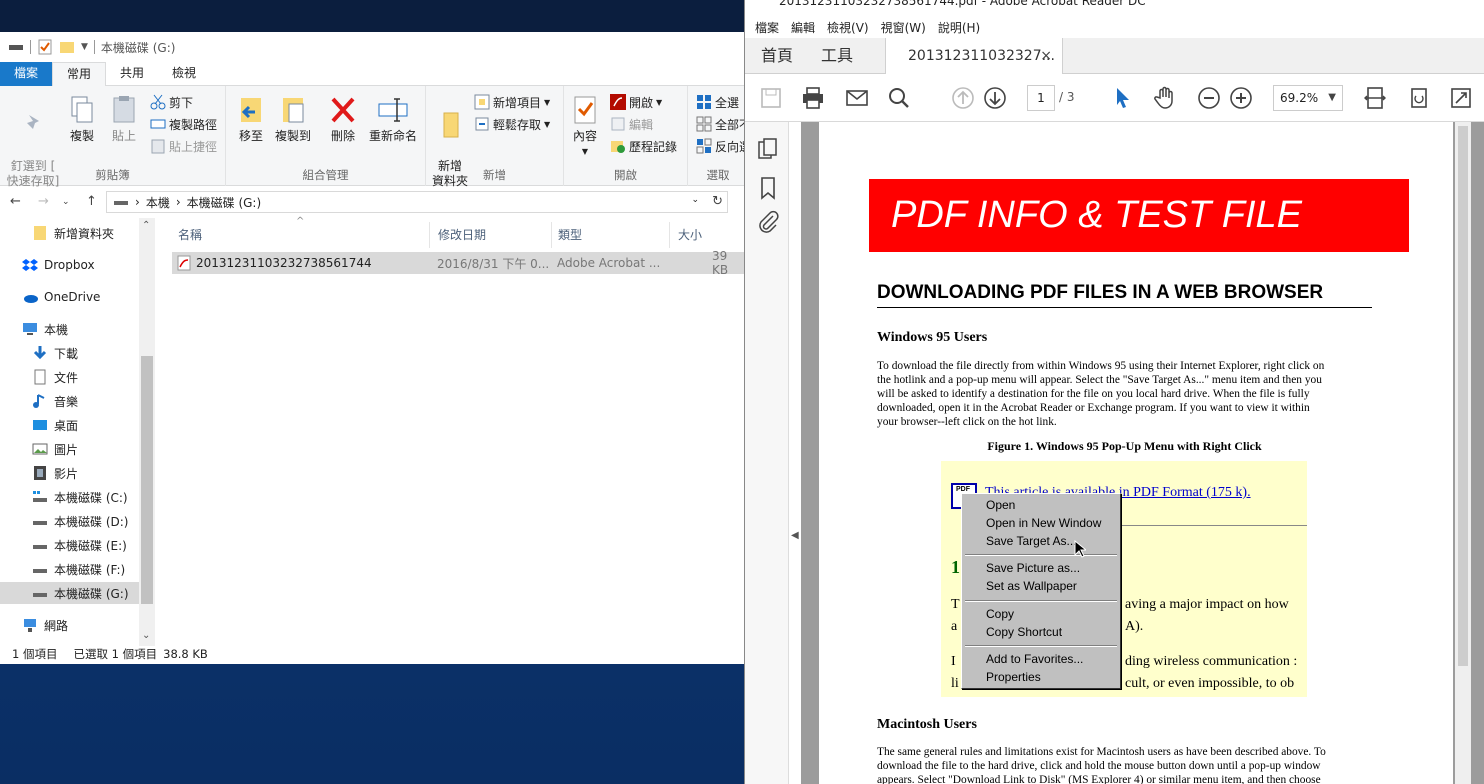  What do you see at coordinates (512, 124) in the screenshot?
I see `easy-access-button: 輕鬆存取 ▼` at bounding box center [512, 124].